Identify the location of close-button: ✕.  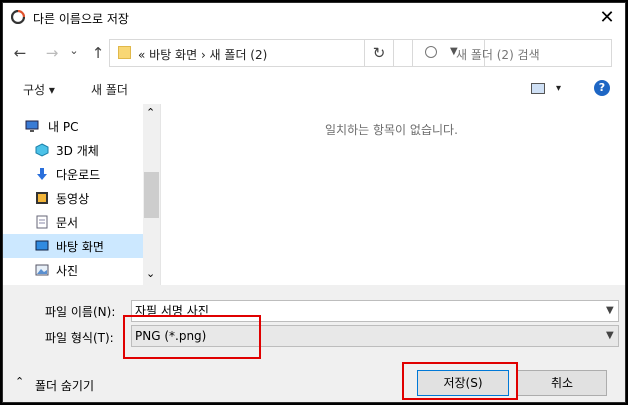
(607, 18).